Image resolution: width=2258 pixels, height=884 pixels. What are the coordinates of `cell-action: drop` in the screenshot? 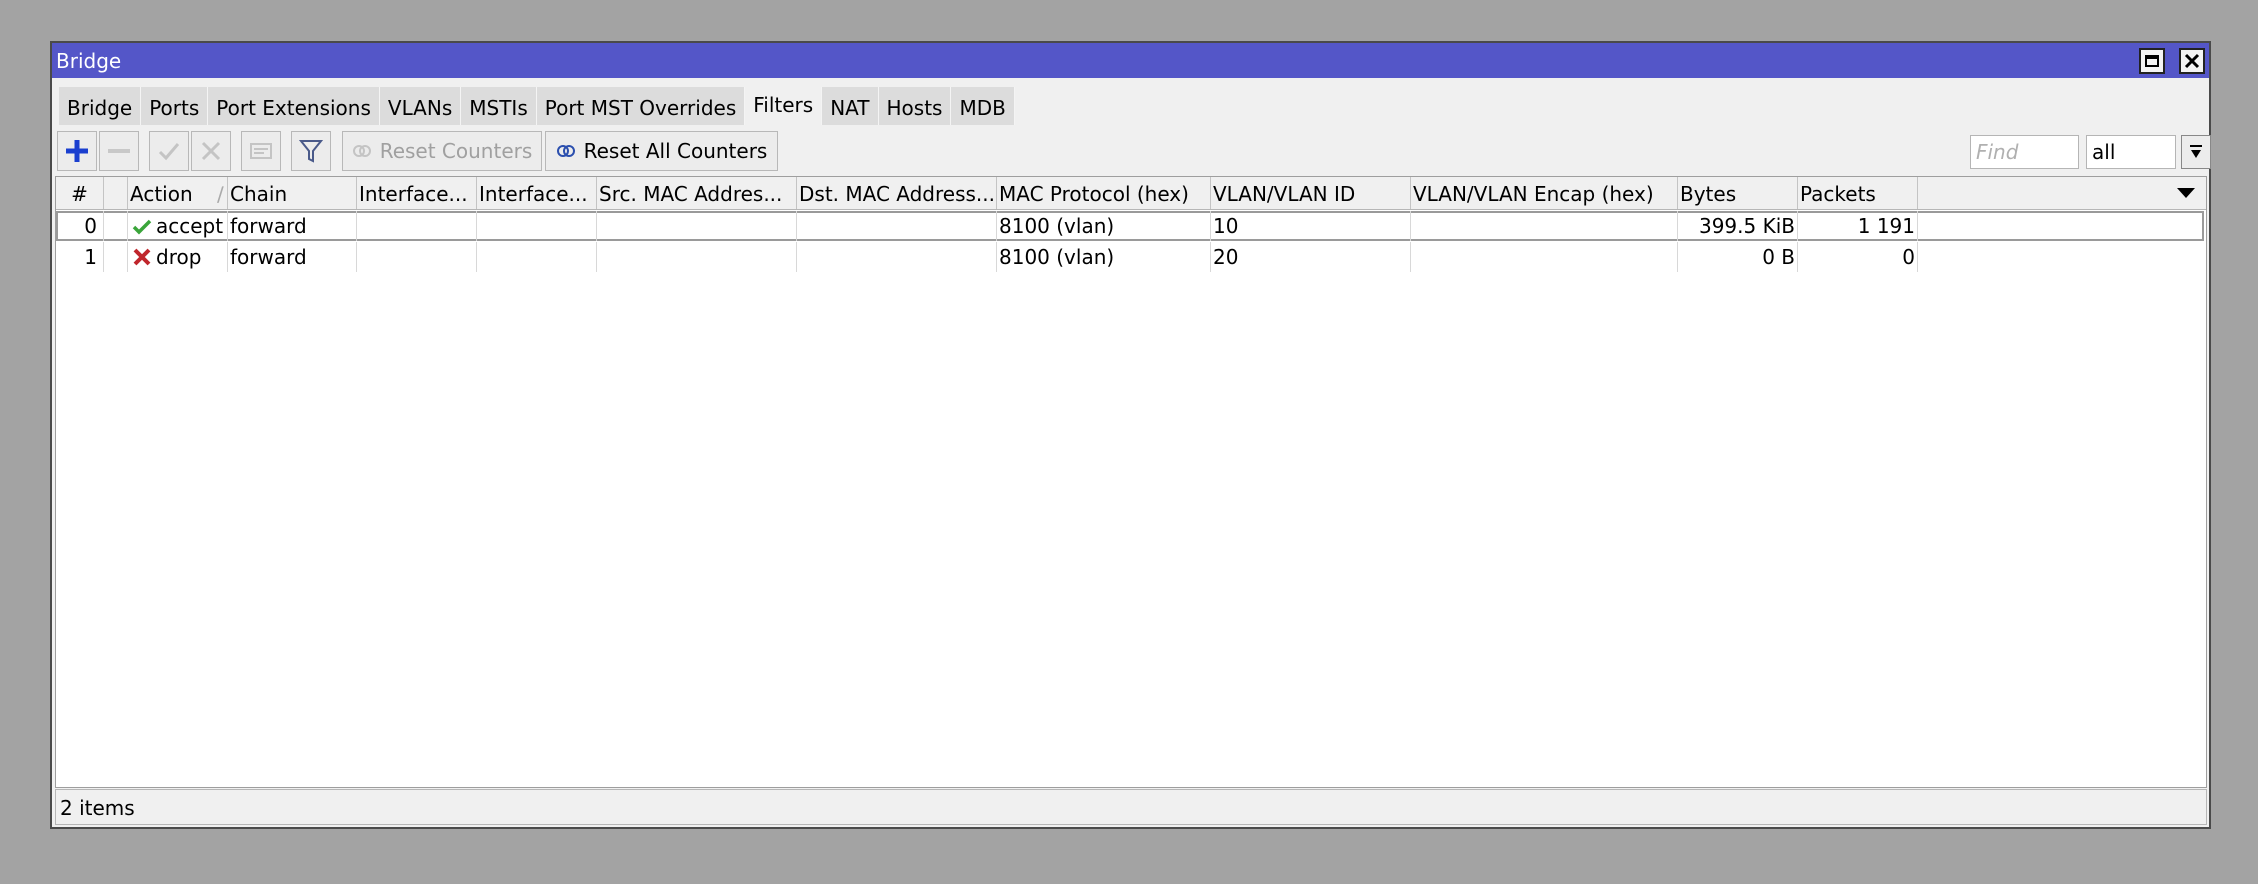 It's located at (178, 257).